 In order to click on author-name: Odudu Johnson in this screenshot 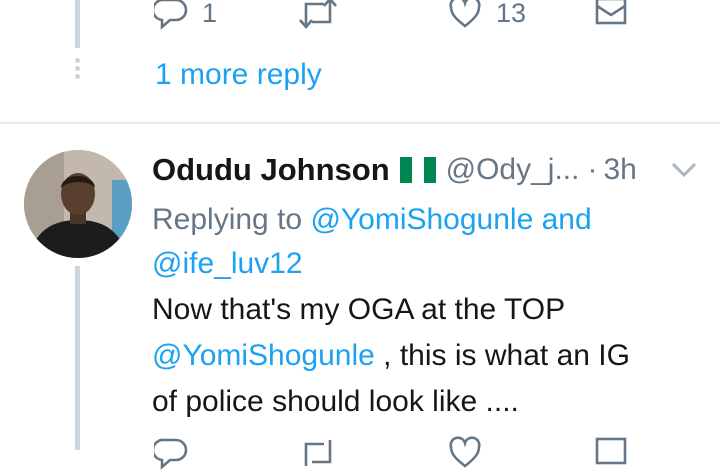, I will do `click(271, 170)`.